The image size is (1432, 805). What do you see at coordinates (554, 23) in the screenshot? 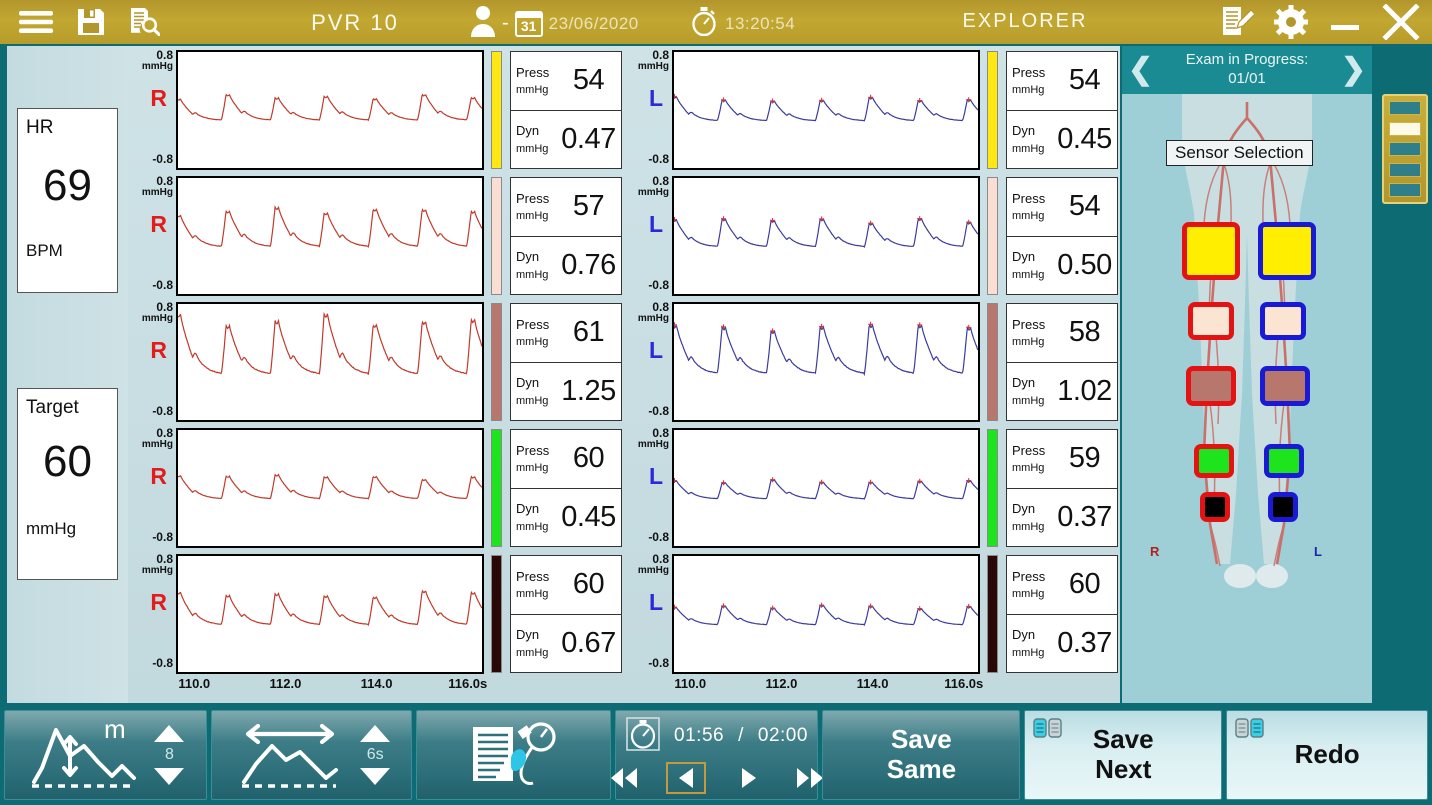
I see `patient-info: - 31 23/06/2020` at bounding box center [554, 23].